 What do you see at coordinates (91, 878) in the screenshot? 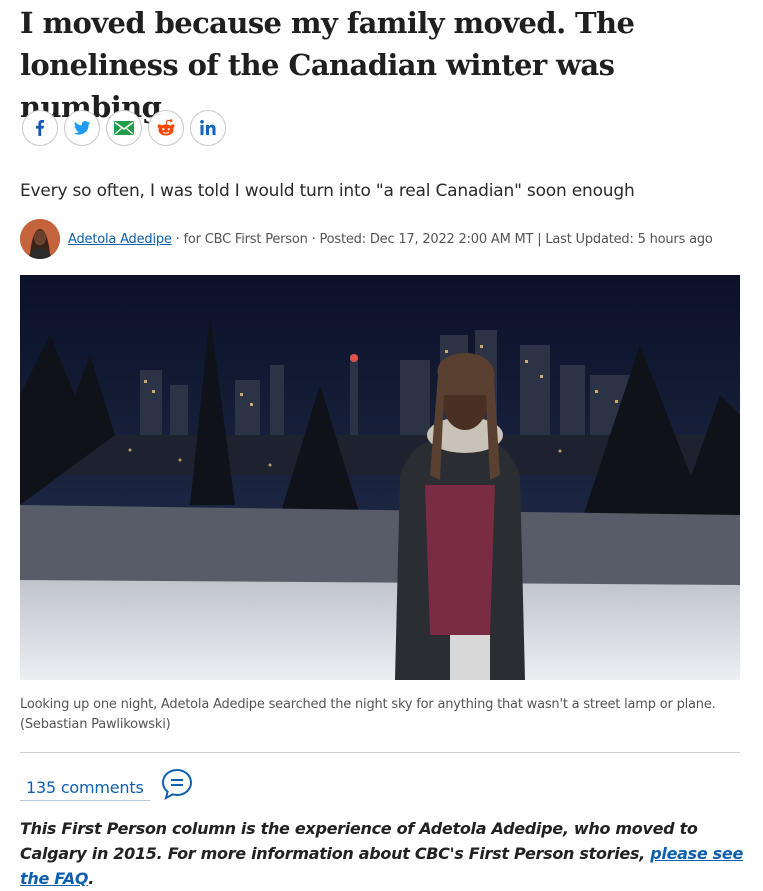
I see `note-end: .` at bounding box center [91, 878].